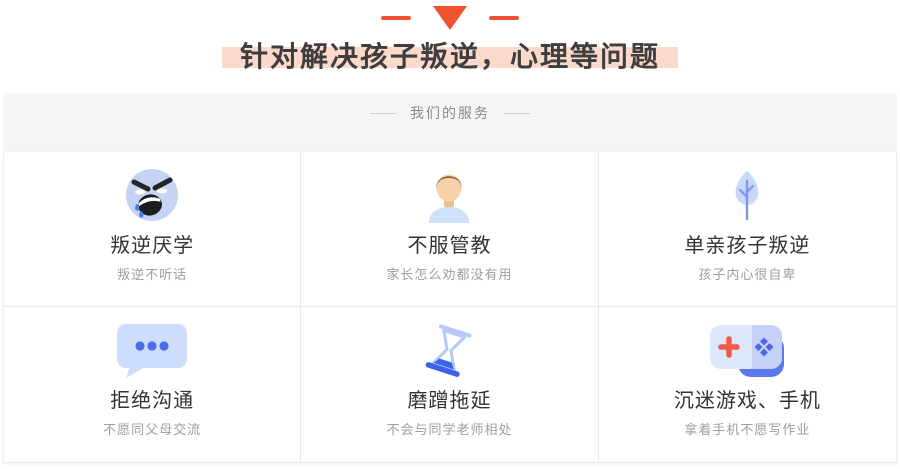 This screenshot has width=900, height=469. Describe the element at coordinates (450, 384) in the screenshot. I see `service-card-procrastination: 磨蹭拖延 不会与同学老师相处` at that location.